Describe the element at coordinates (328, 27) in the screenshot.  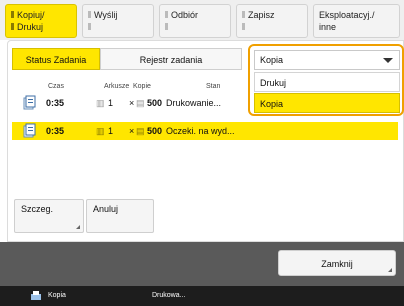
I see `tab-label: inne` at that location.